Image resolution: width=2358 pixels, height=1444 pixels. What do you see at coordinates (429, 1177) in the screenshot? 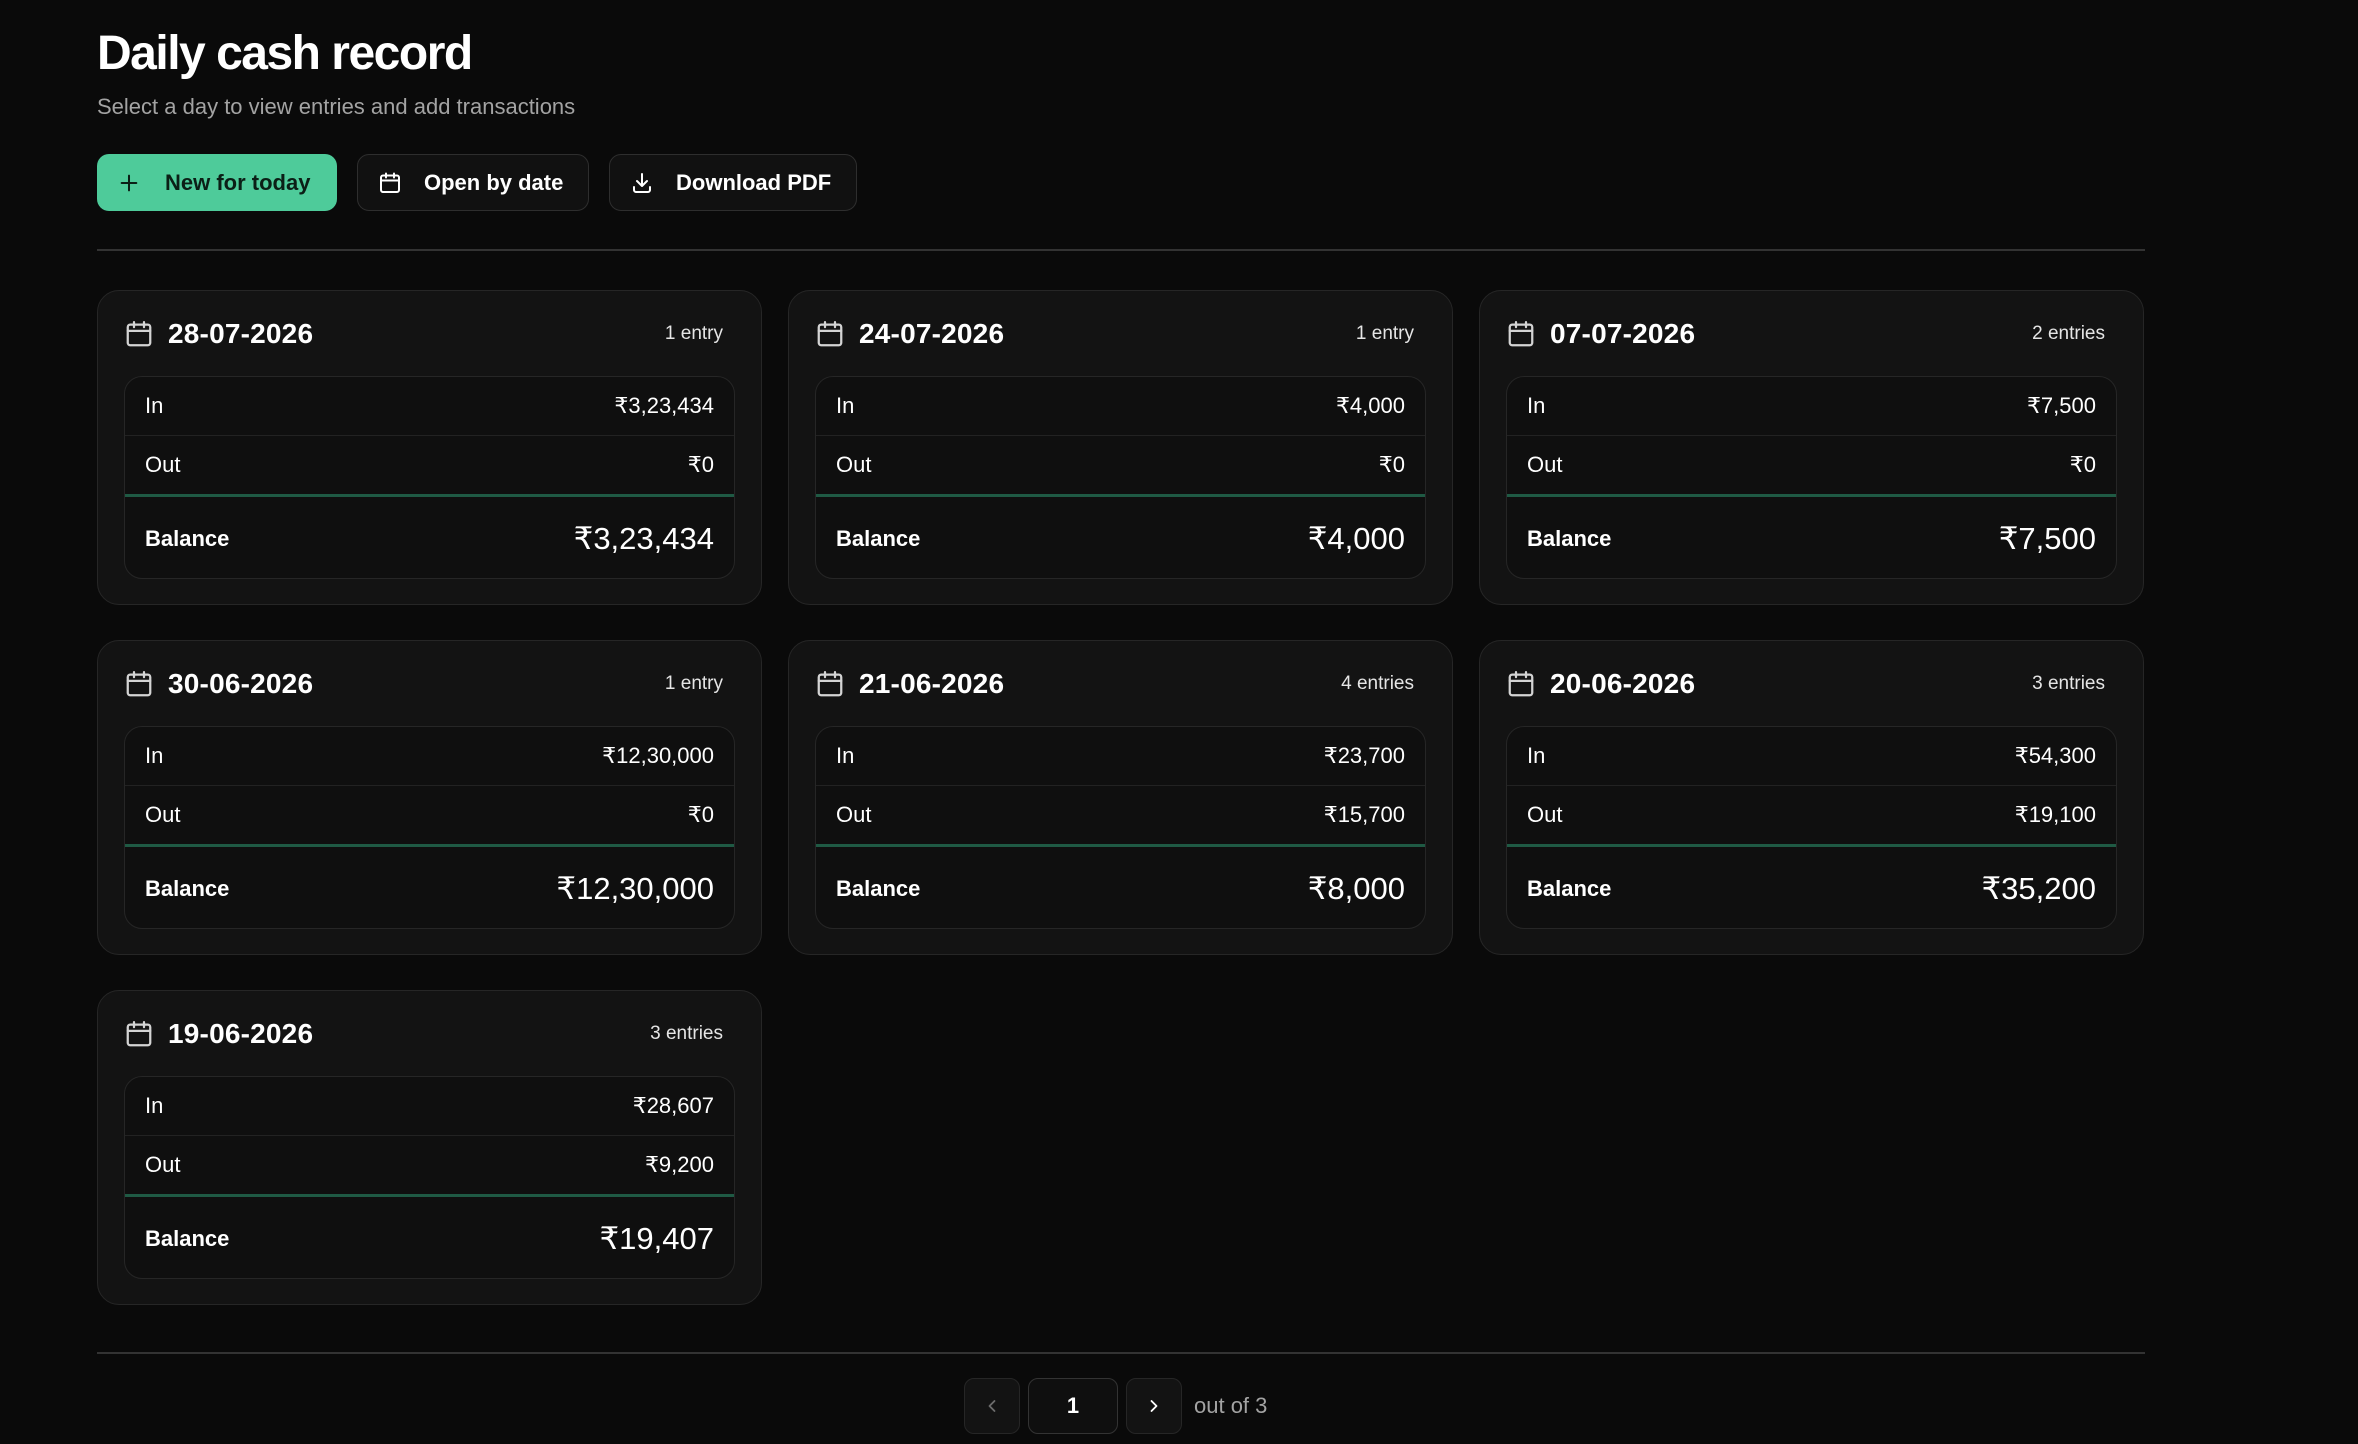
I see `card-summary: In ₹28,607 Out ₹9,200 Balance ₹19,407` at bounding box center [429, 1177].